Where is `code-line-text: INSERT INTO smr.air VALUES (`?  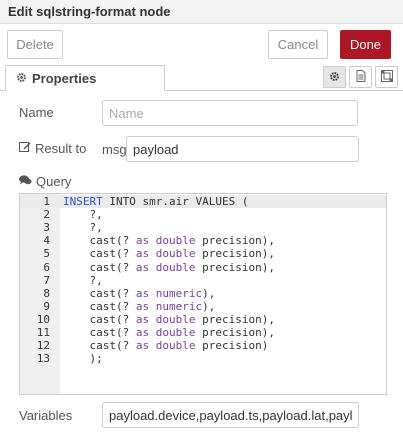
code-line-text: INSERT INTO smr.air VALUES ( is located at coordinates (155, 201).